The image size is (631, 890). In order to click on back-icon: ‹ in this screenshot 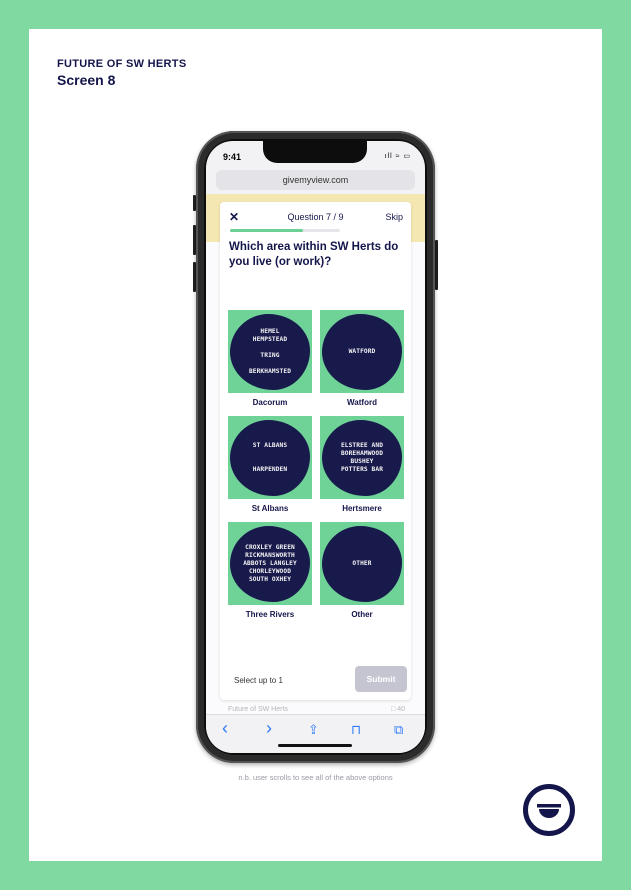, I will do `click(225, 728)`.